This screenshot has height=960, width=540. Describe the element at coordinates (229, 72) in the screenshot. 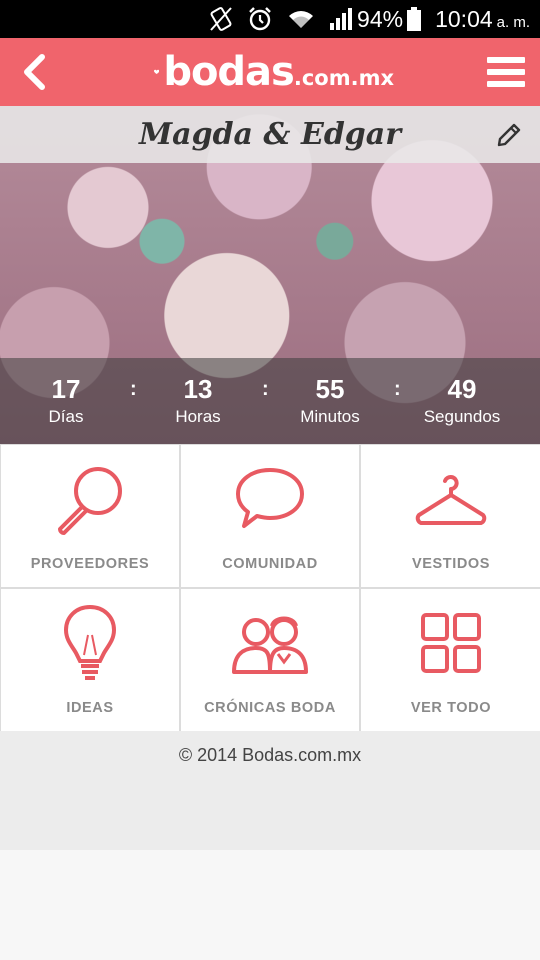

I see `logo-word: bodas` at that location.